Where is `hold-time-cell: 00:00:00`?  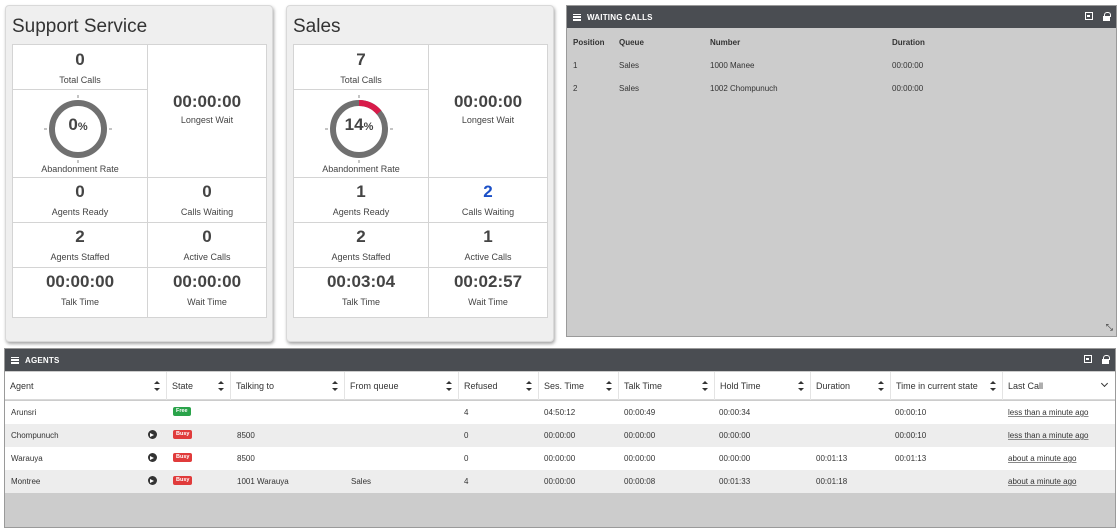 hold-time-cell: 00:00:00 is located at coordinates (735, 435).